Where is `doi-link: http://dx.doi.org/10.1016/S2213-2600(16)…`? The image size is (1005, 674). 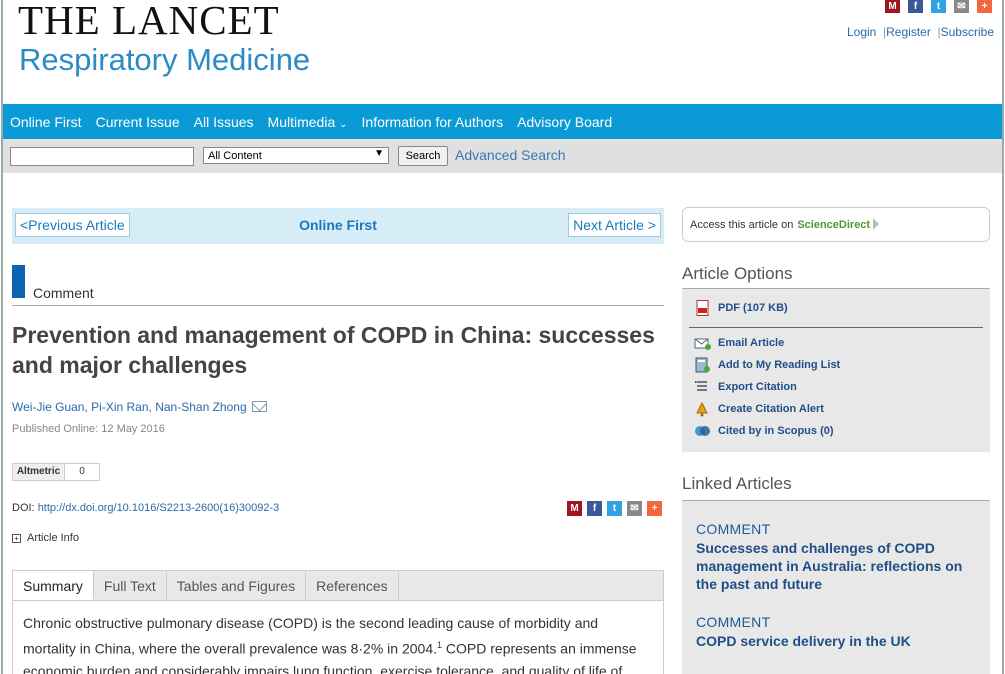
doi-link: http://dx.doi.org/10.1016/S2213-2600(16)… is located at coordinates (159, 508).